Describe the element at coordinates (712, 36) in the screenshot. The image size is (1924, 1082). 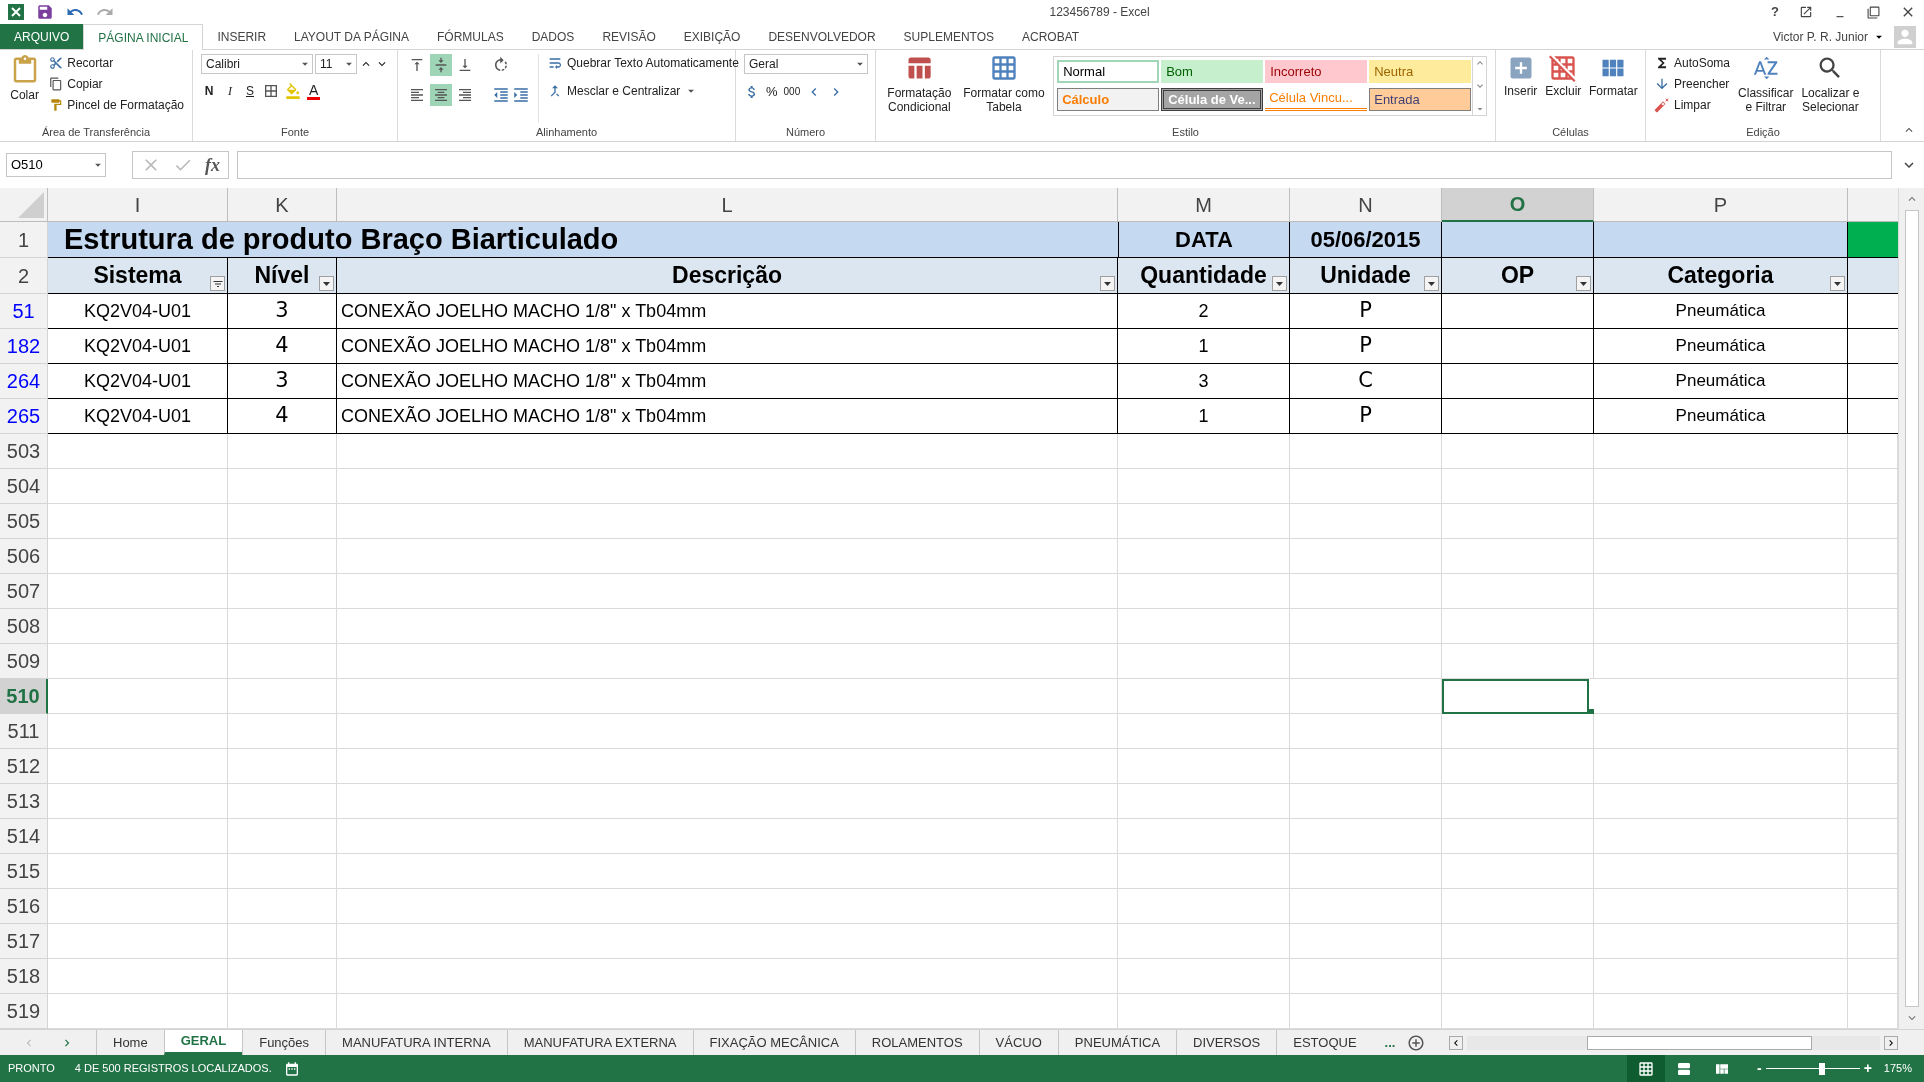
I see `ribbon-tab: EXIBIÇÃO` at that location.